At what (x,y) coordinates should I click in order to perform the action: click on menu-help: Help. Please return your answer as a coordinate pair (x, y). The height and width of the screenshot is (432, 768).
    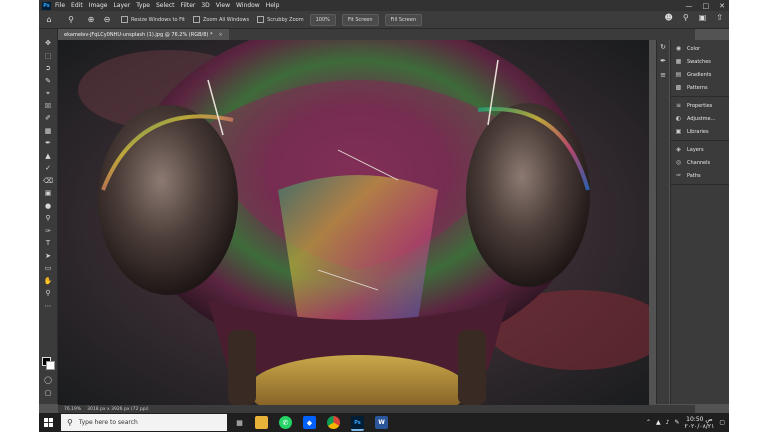
    Looking at the image, I should click on (273, 5).